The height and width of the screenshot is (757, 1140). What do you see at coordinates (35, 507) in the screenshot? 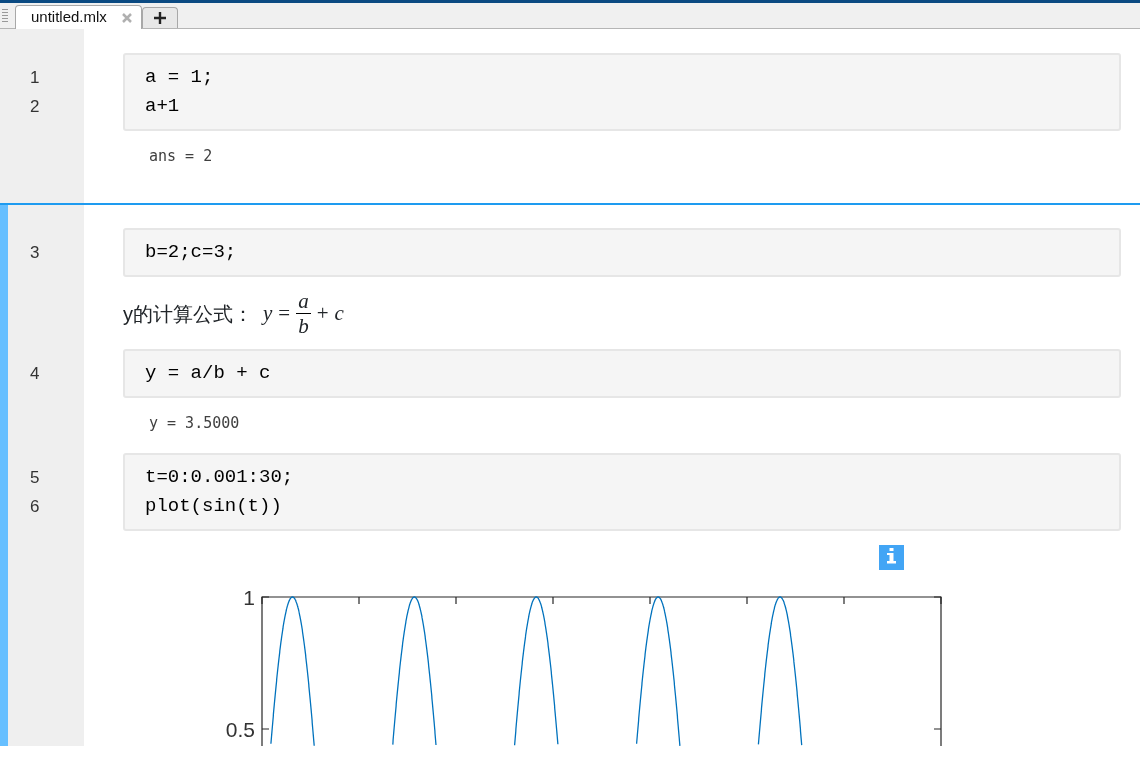
I see `line-number: 6` at bounding box center [35, 507].